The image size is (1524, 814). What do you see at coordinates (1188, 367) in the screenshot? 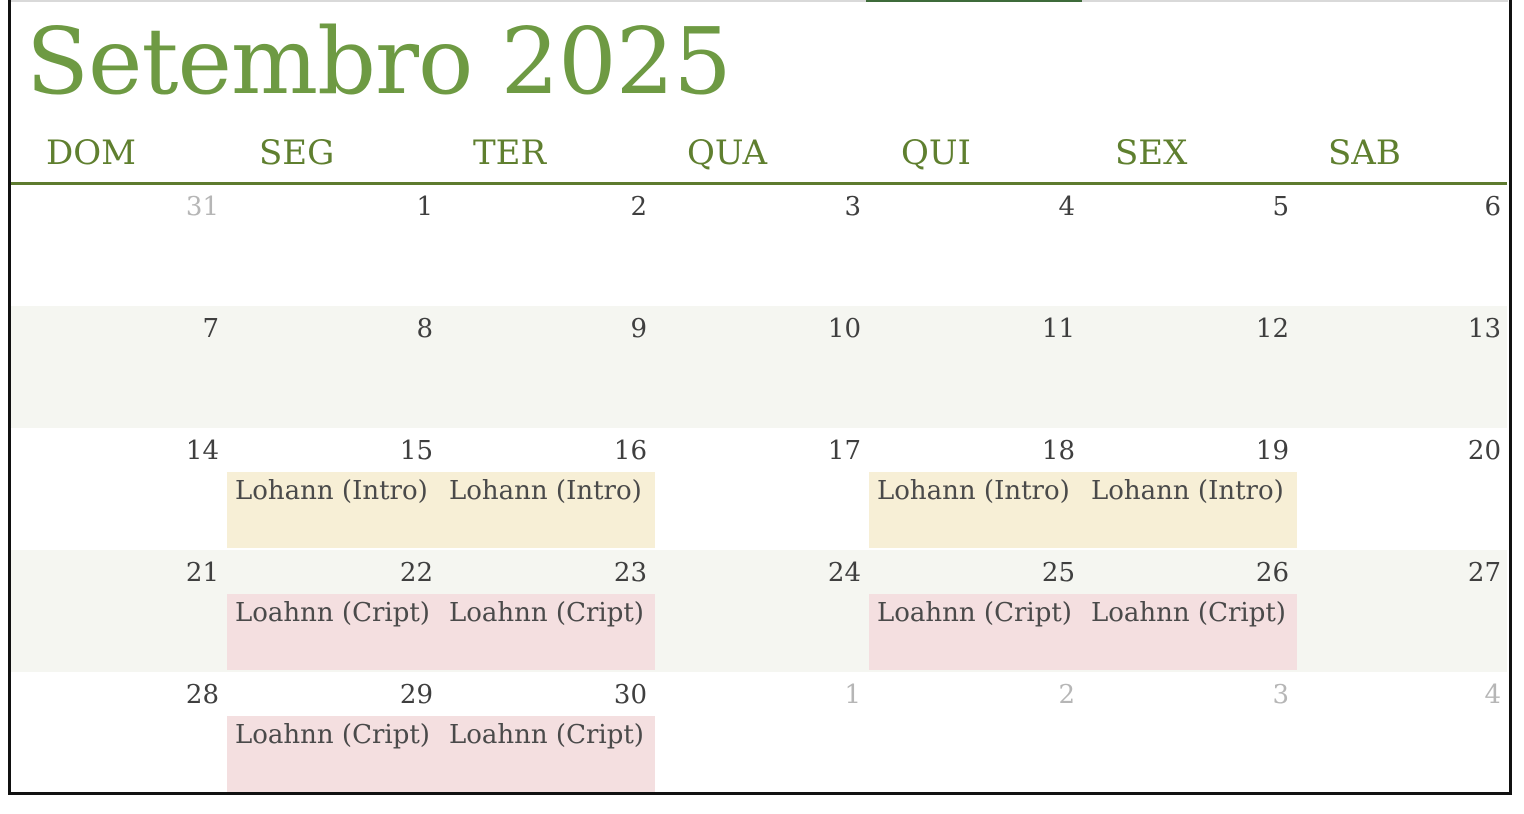
I see `day-cell: 12` at bounding box center [1188, 367].